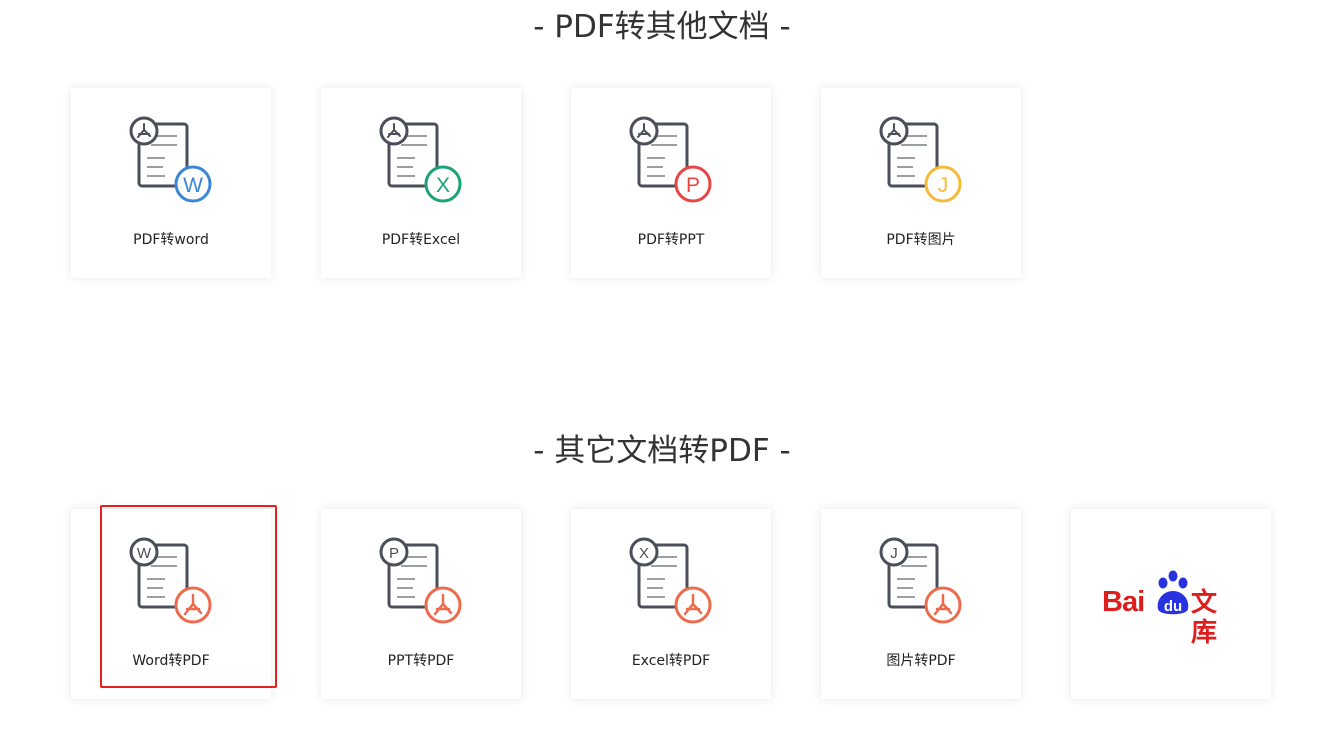  What do you see at coordinates (171, 661) in the screenshot?
I see `card-label: Word转PDF` at bounding box center [171, 661].